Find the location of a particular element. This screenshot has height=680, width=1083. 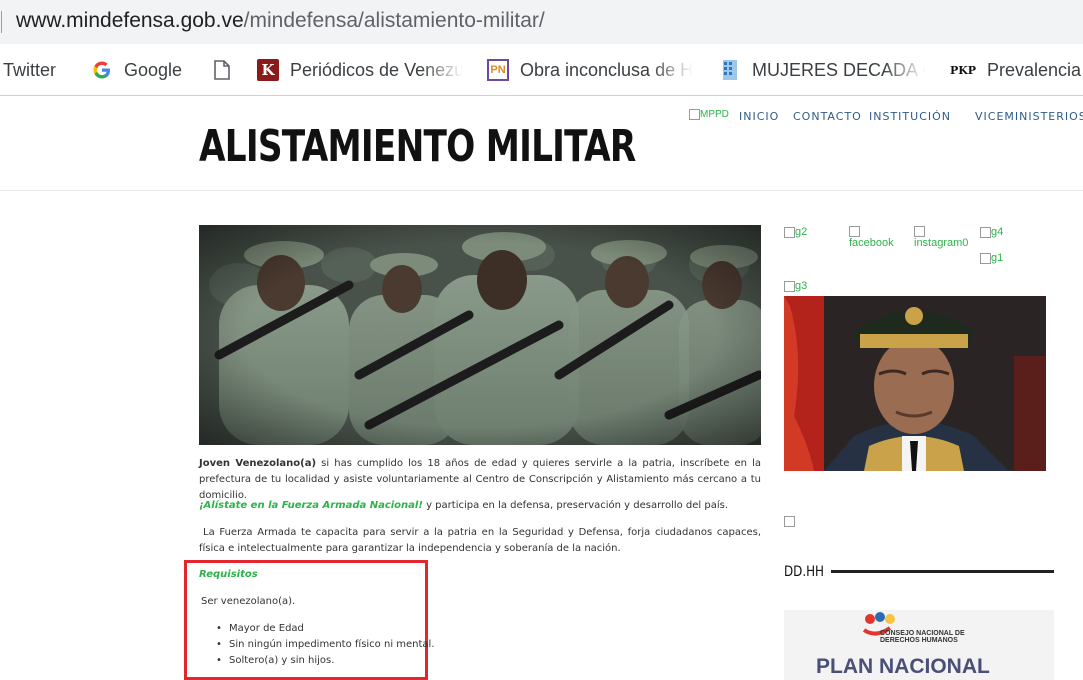

link-label: g1 is located at coordinates (997, 258).